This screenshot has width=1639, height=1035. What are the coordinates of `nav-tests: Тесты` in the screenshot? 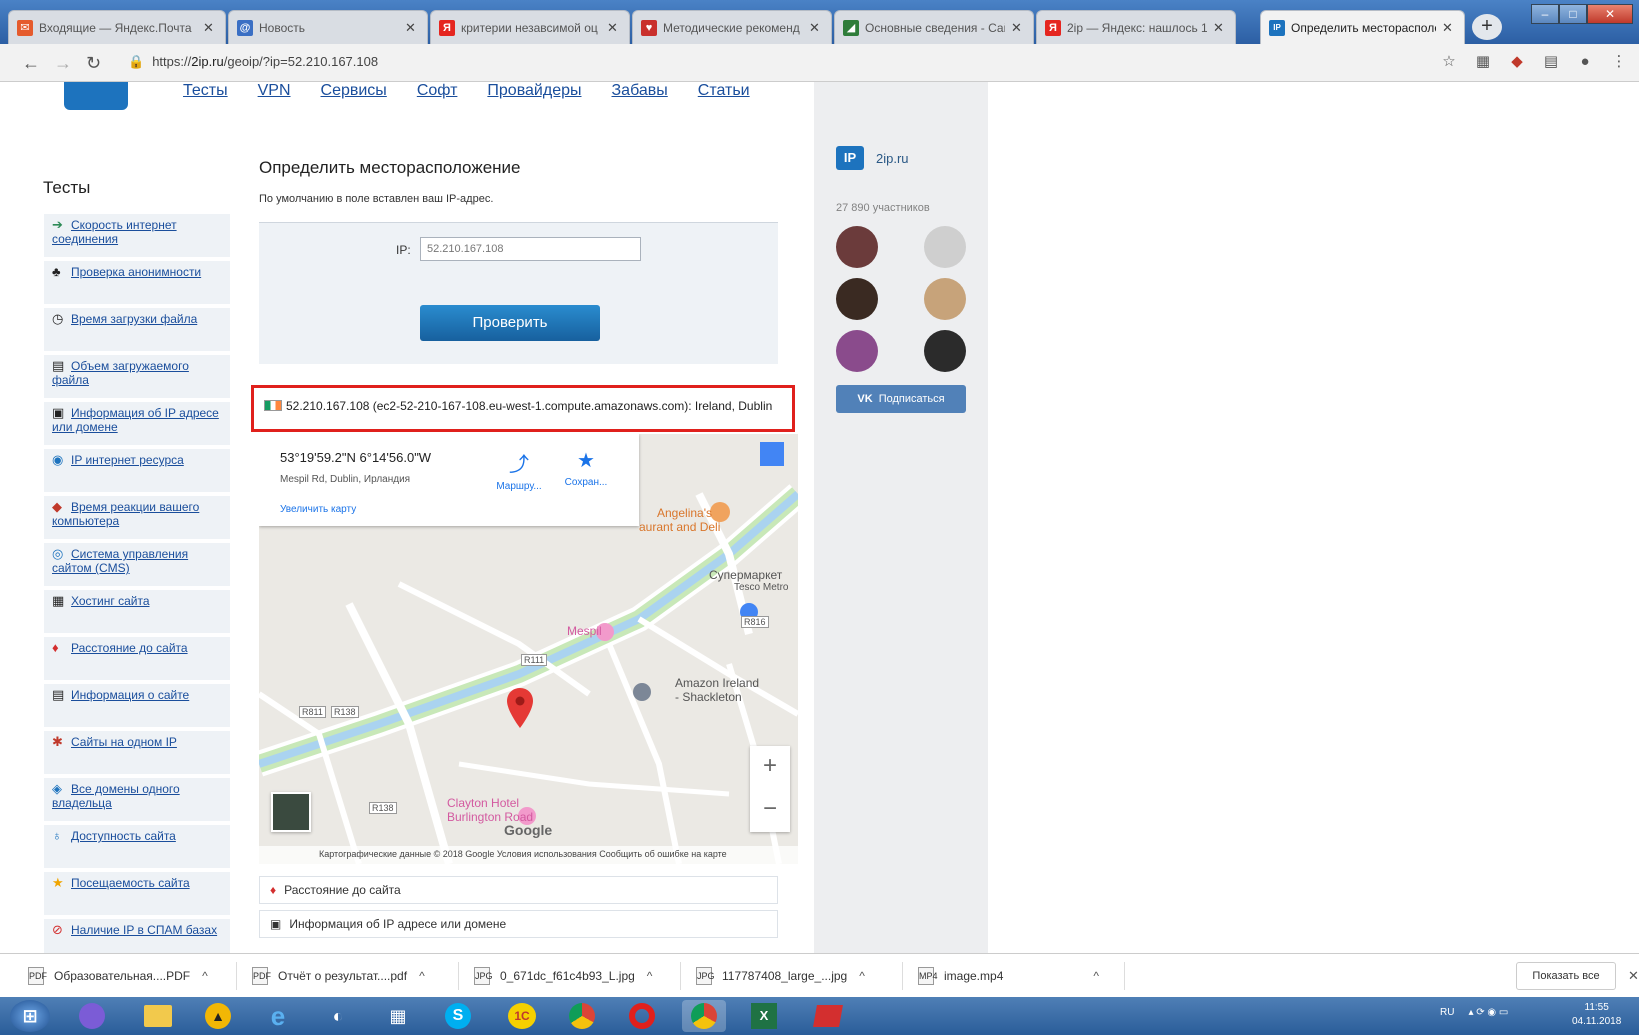 It's located at (205, 91).